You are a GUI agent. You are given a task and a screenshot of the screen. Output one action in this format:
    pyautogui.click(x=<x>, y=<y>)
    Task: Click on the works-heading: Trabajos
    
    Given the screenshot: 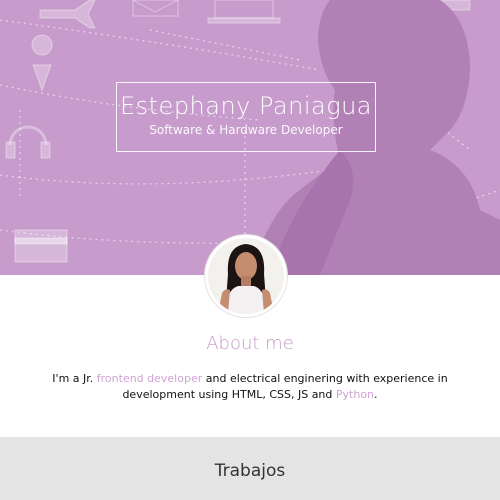 What is the action you would take?
    pyautogui.click(x=250, y=471)
    